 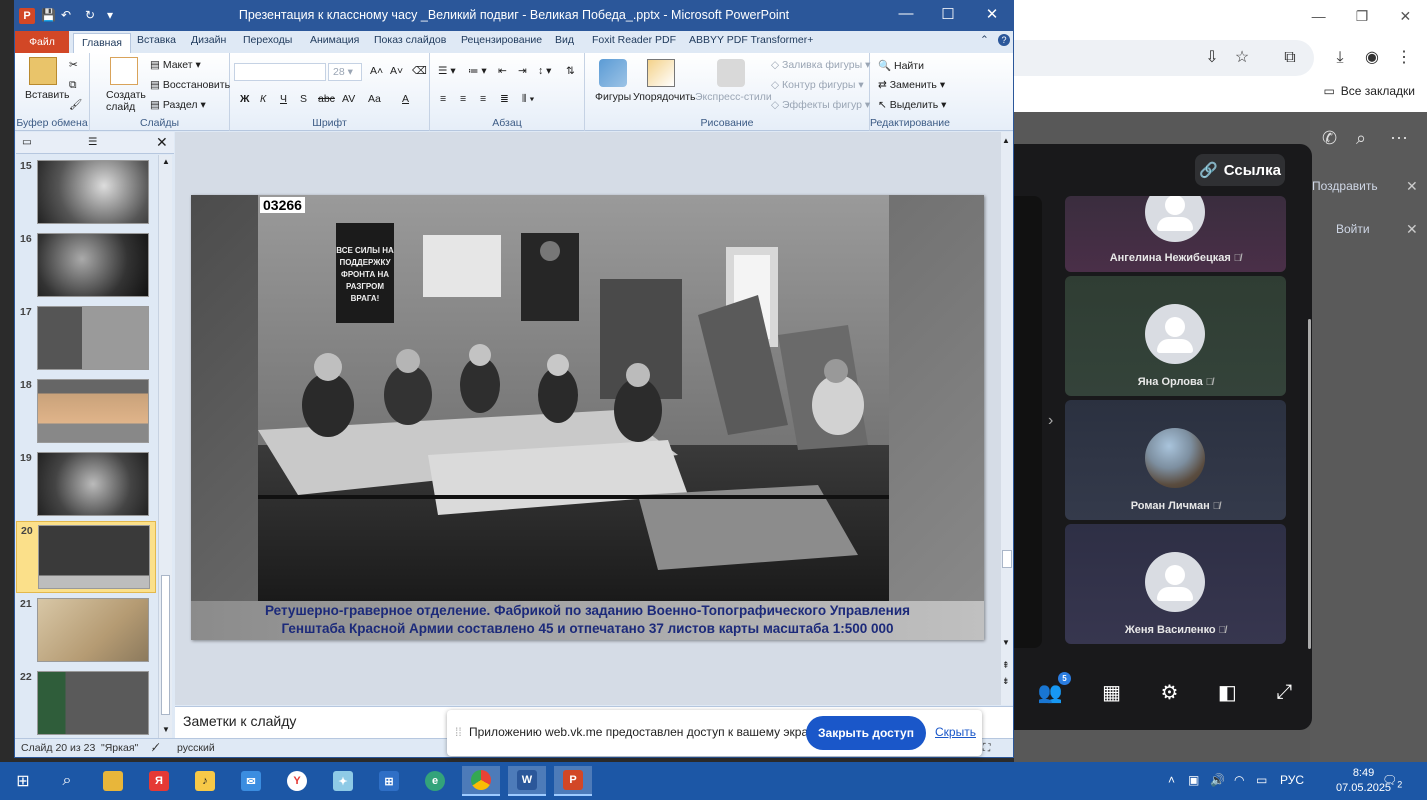 What do you see at coordinates (528, 99) in the screenshot?
I see `columns-icon: ⫴ ▾` at bounding box center [528, 99].